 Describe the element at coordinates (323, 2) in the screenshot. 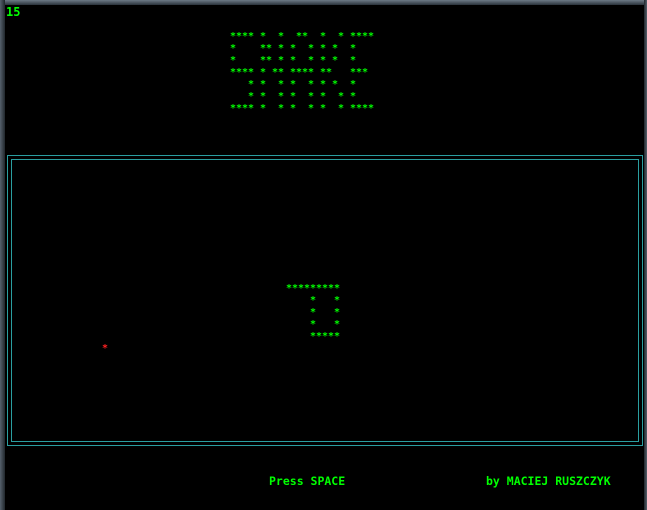

I see `window-frame-top` at that location.